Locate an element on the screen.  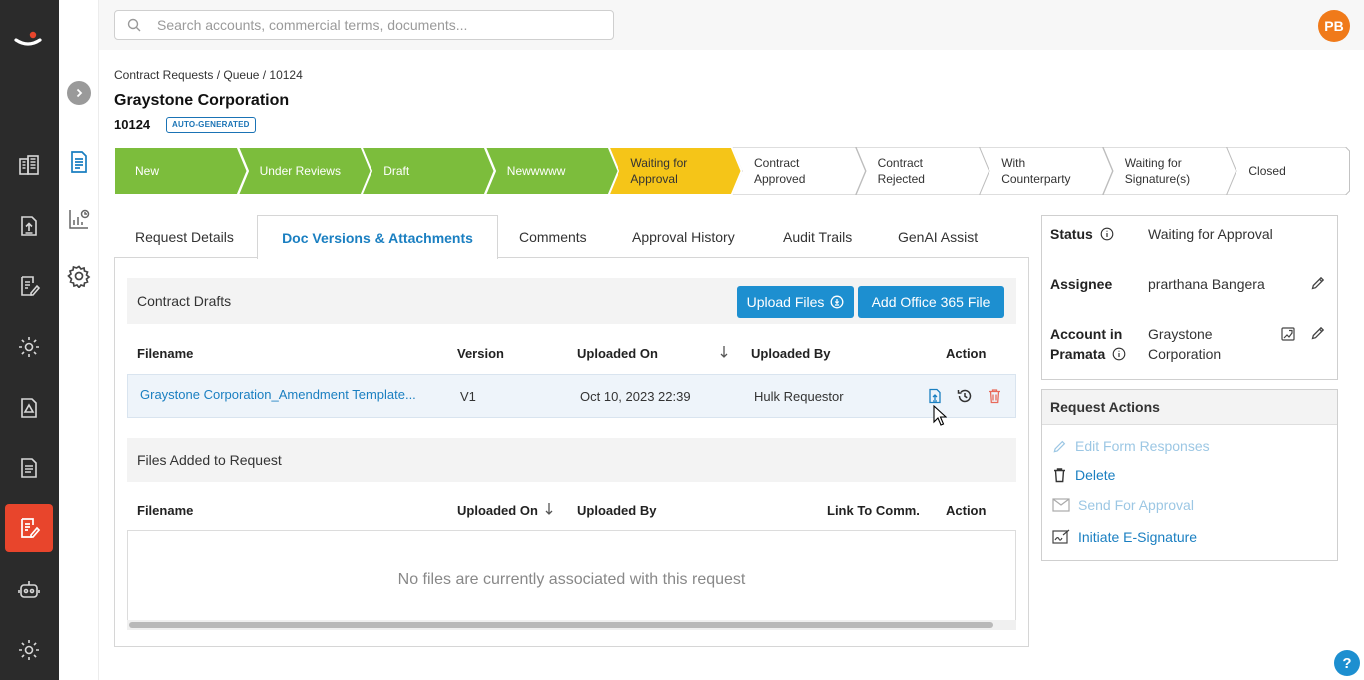
draft-uploaded-by: Hulk Requestor is located at coordinates (799, 396).